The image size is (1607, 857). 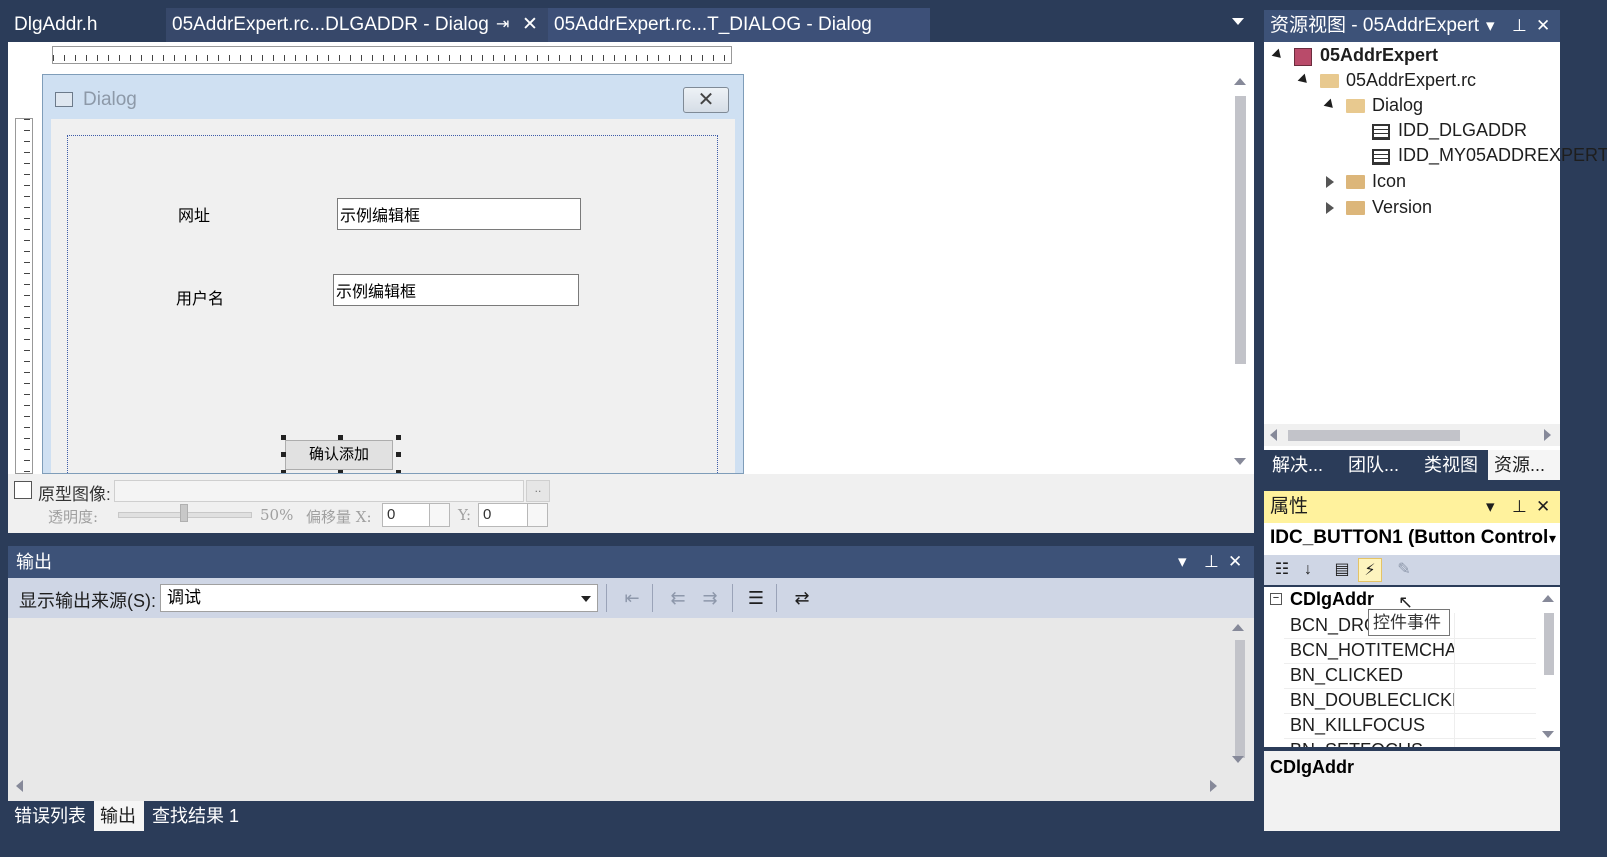 I want to click on event-row: BN_DOUBLECLICKED, so click(x=1410, y=701).